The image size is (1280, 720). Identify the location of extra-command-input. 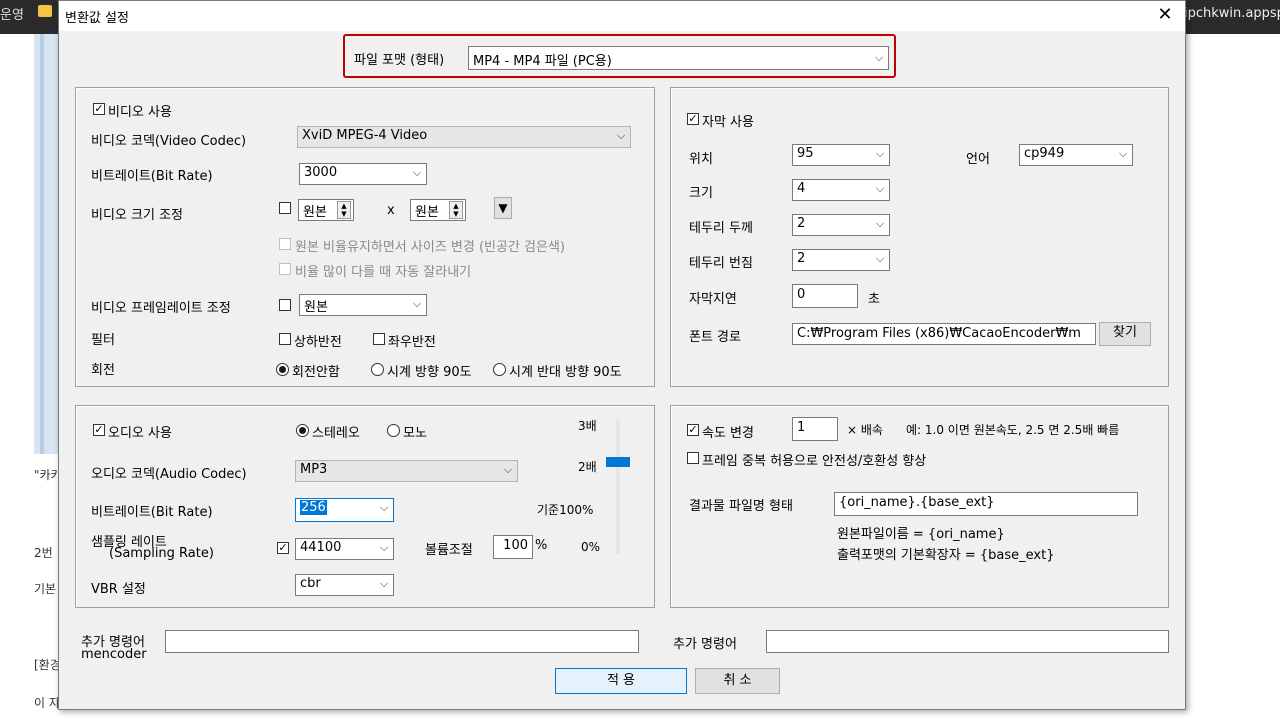
(967, 641).